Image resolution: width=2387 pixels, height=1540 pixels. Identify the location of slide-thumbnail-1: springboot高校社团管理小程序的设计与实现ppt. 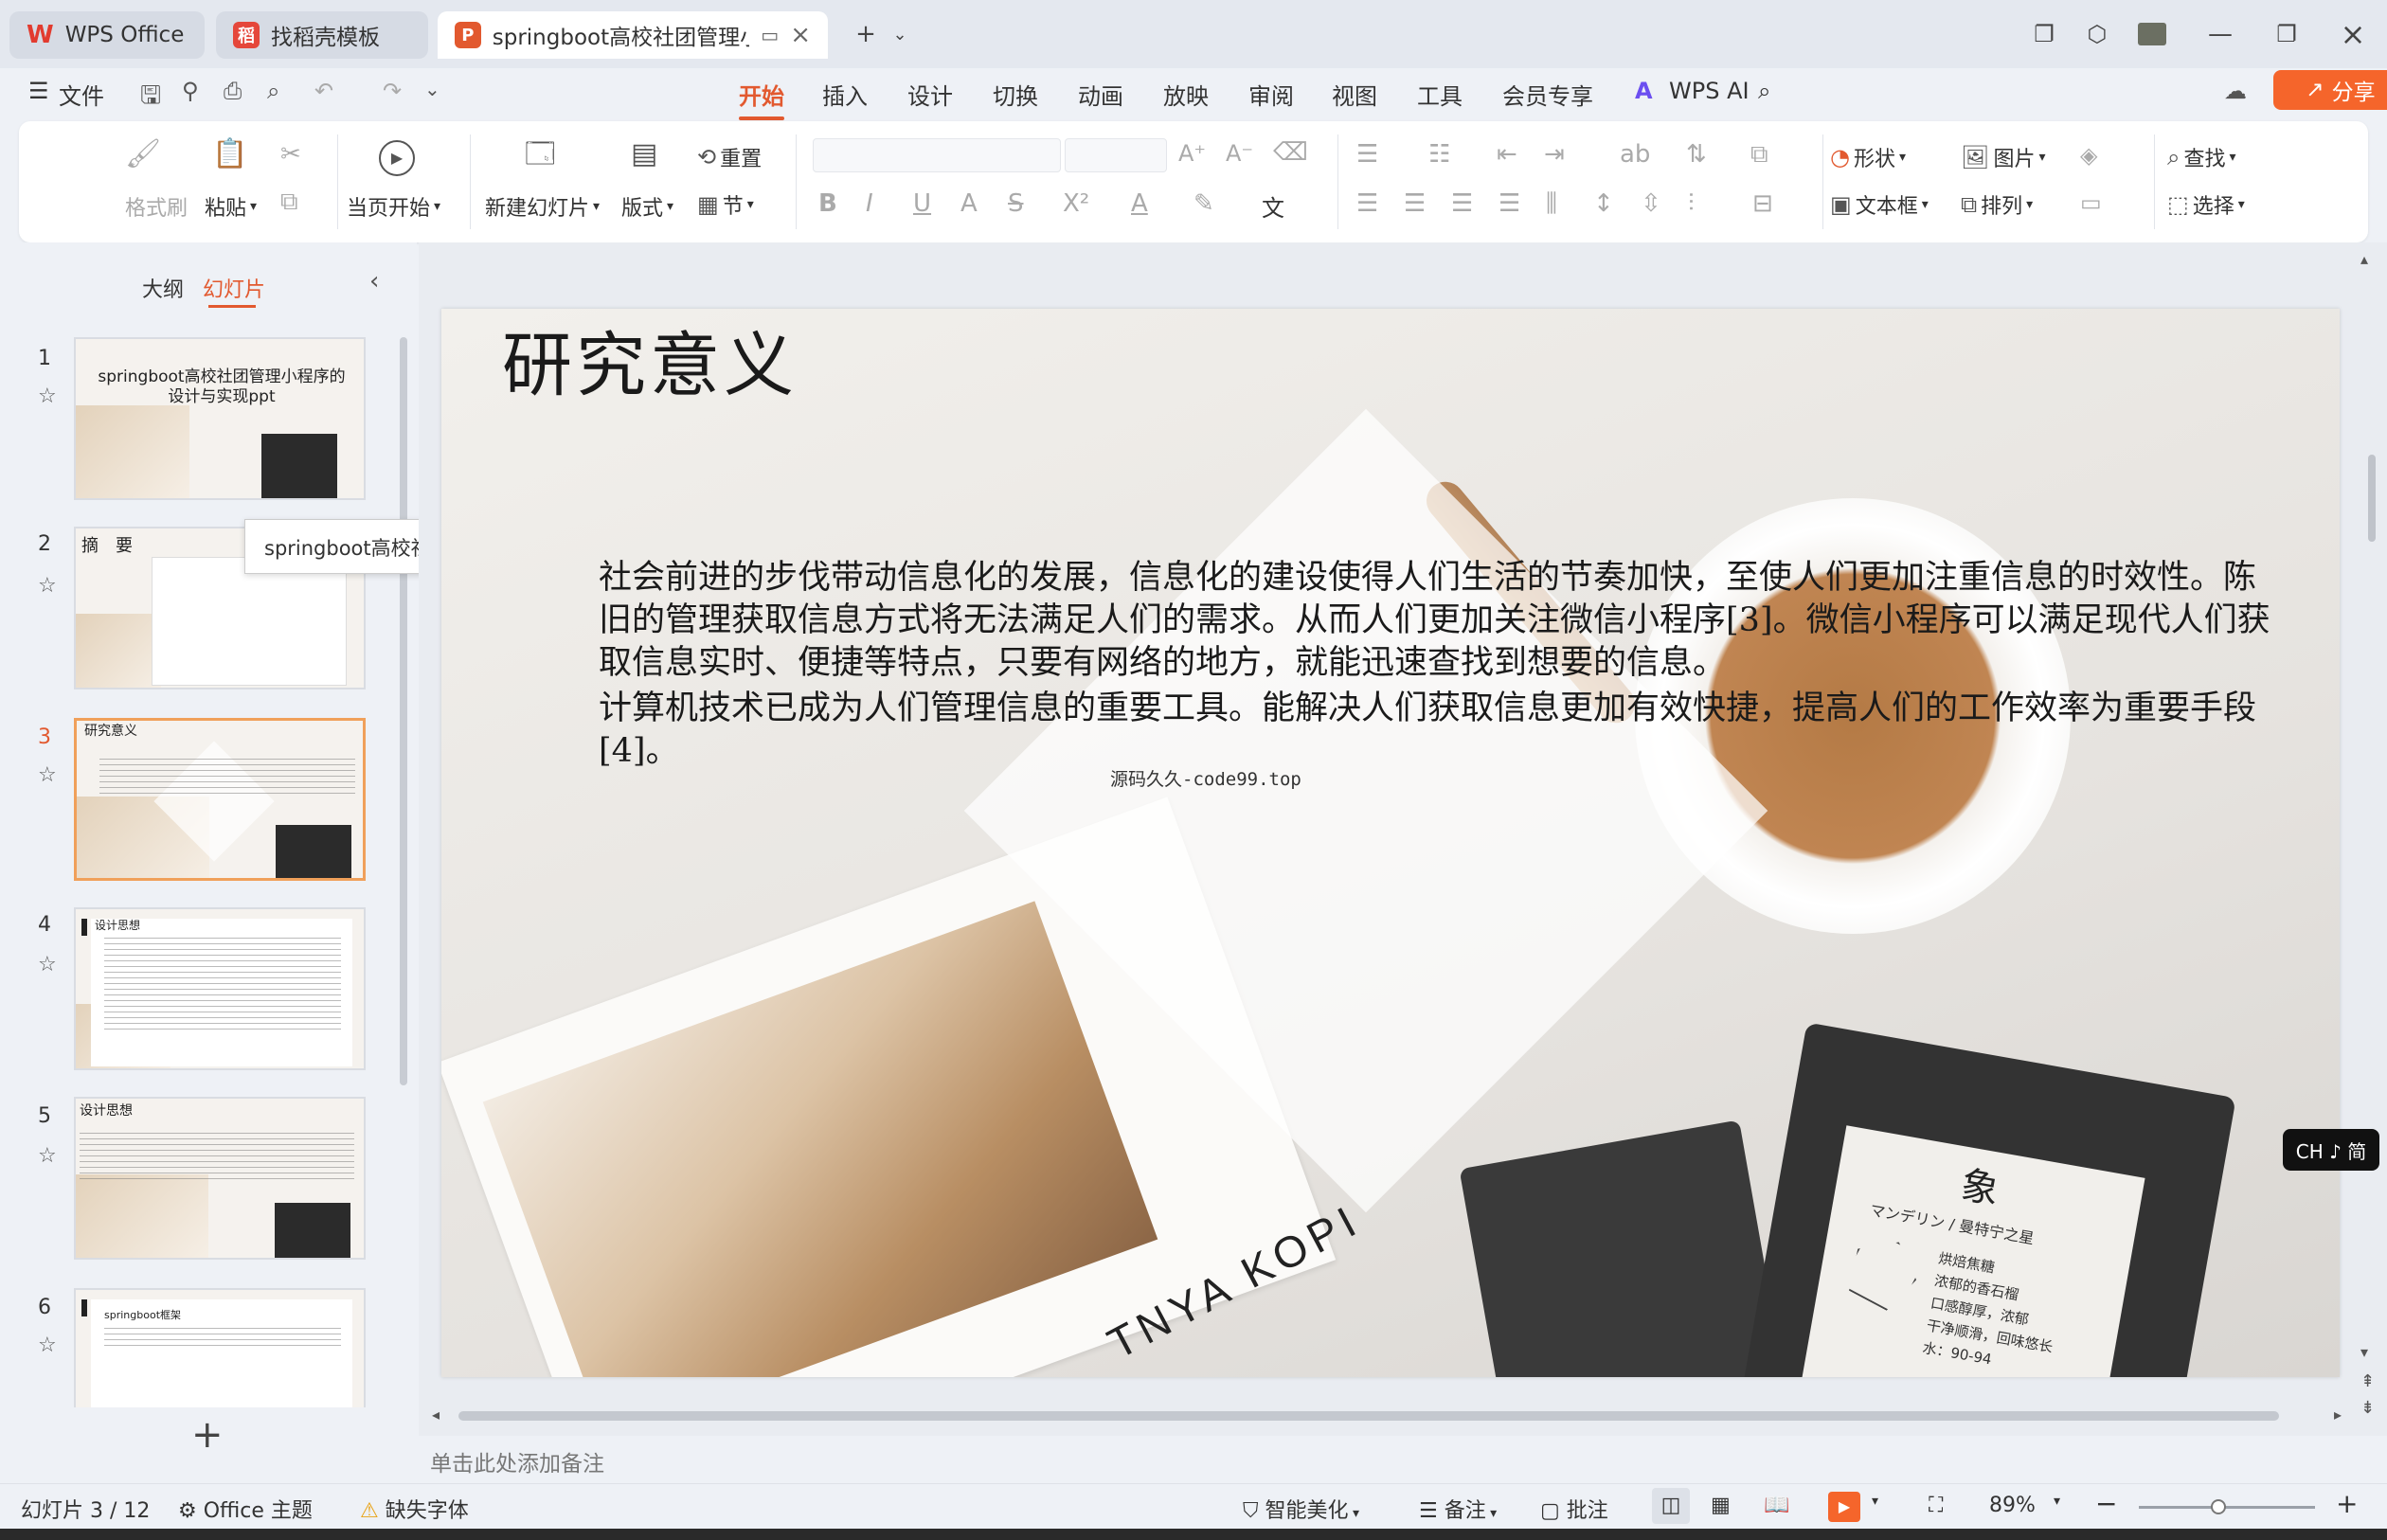
(220, 418).